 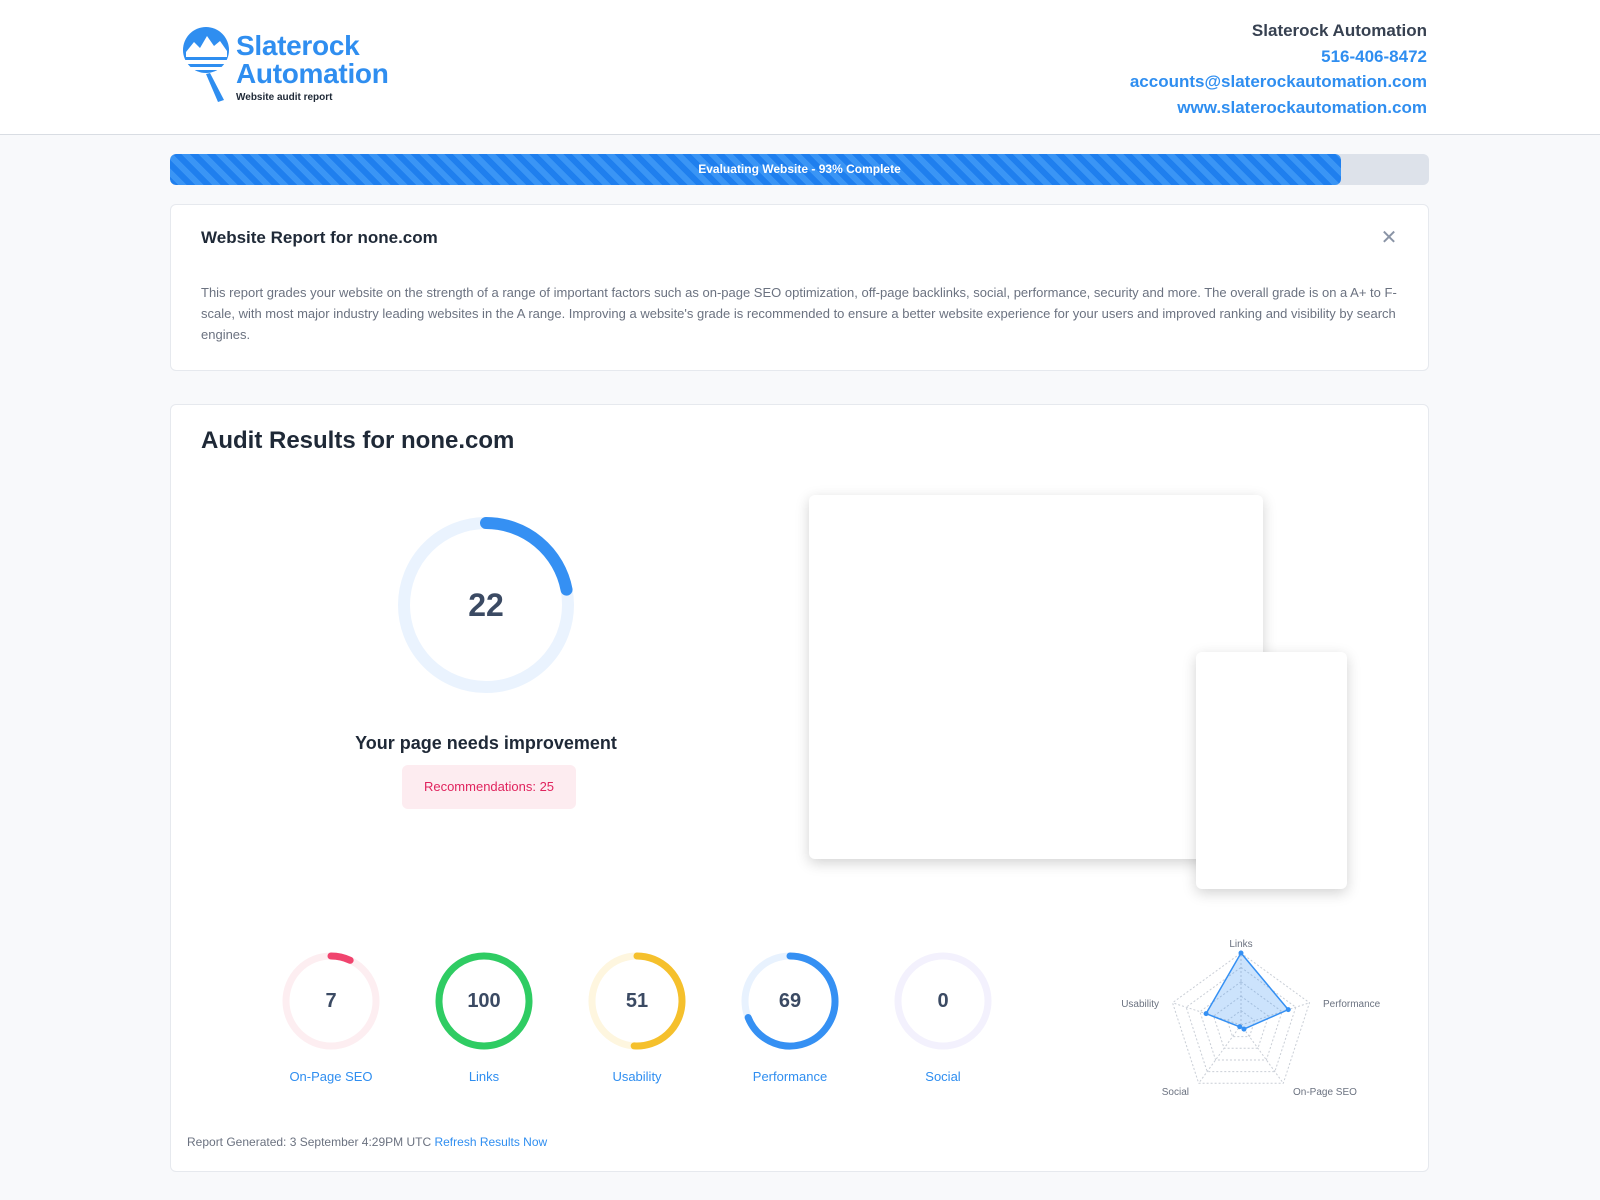 I want to click on category-score: 7, so click(x=331, y=1001).